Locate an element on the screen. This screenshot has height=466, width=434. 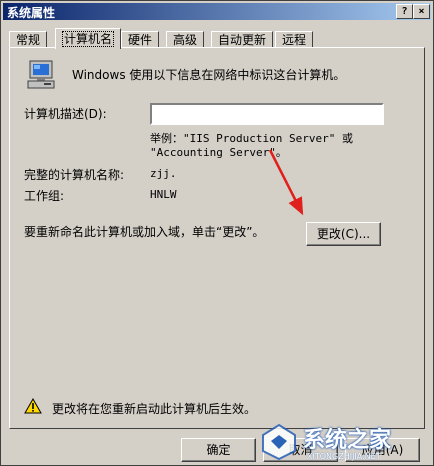
example-line-2: "Accounting Server"。 is located at coordinates (218, 152).